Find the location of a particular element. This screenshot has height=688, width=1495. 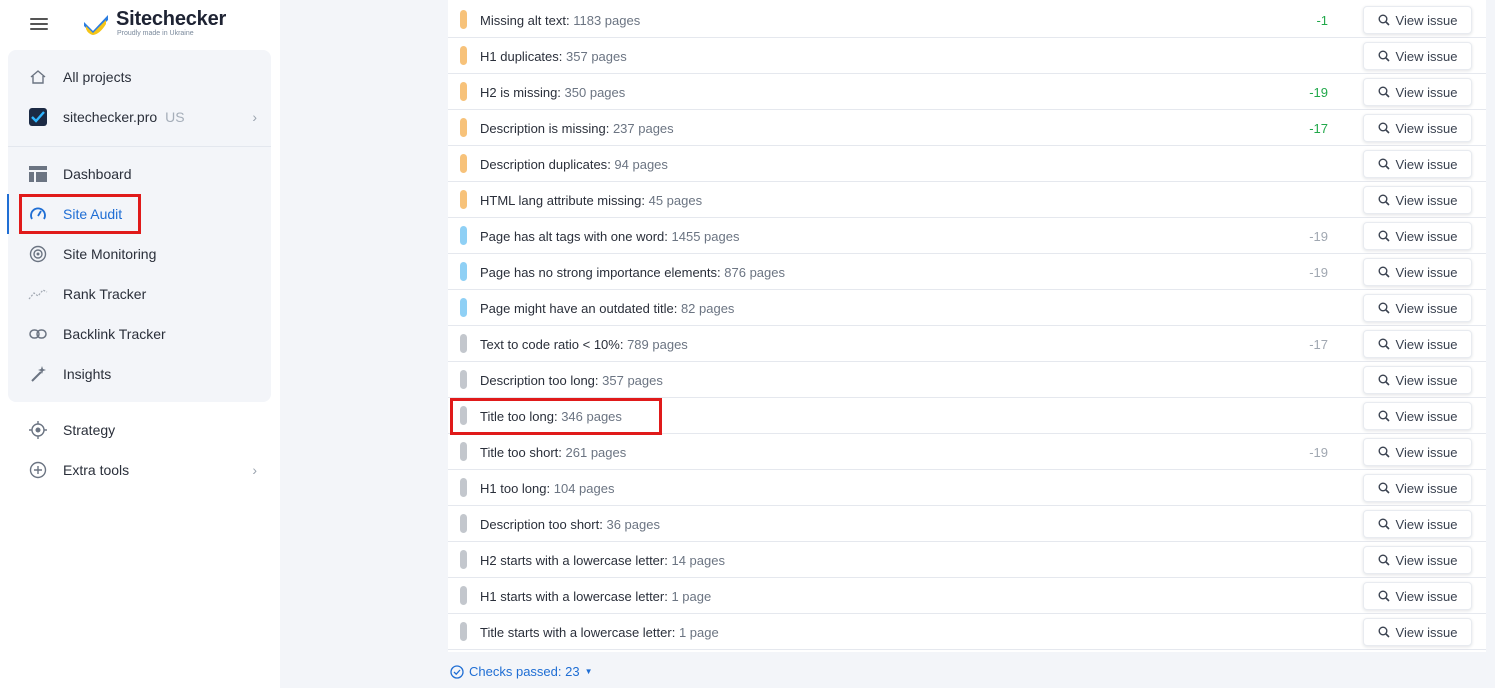

issue-name: Description duplicates: 94 pages is located at coordinates (574, 164).